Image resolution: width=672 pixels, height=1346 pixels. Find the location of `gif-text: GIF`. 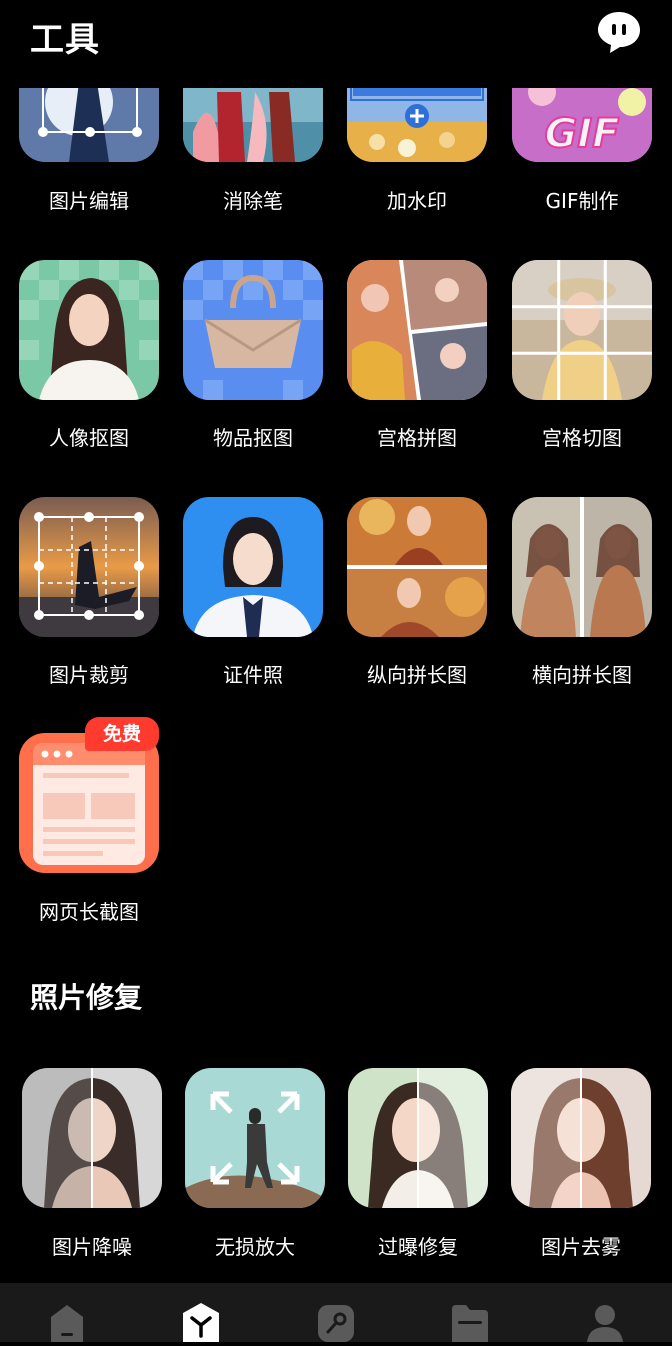

gif-text: GIF is located at coordinates (581, 134).